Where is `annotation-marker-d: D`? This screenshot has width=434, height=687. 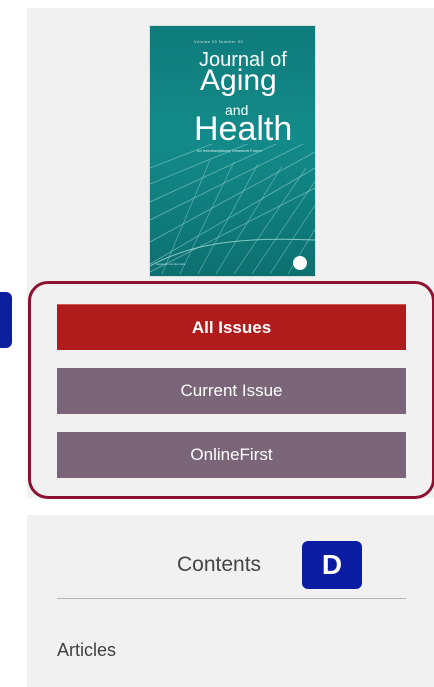
annotation-marker-d: D is located at coordinates (332, 565).